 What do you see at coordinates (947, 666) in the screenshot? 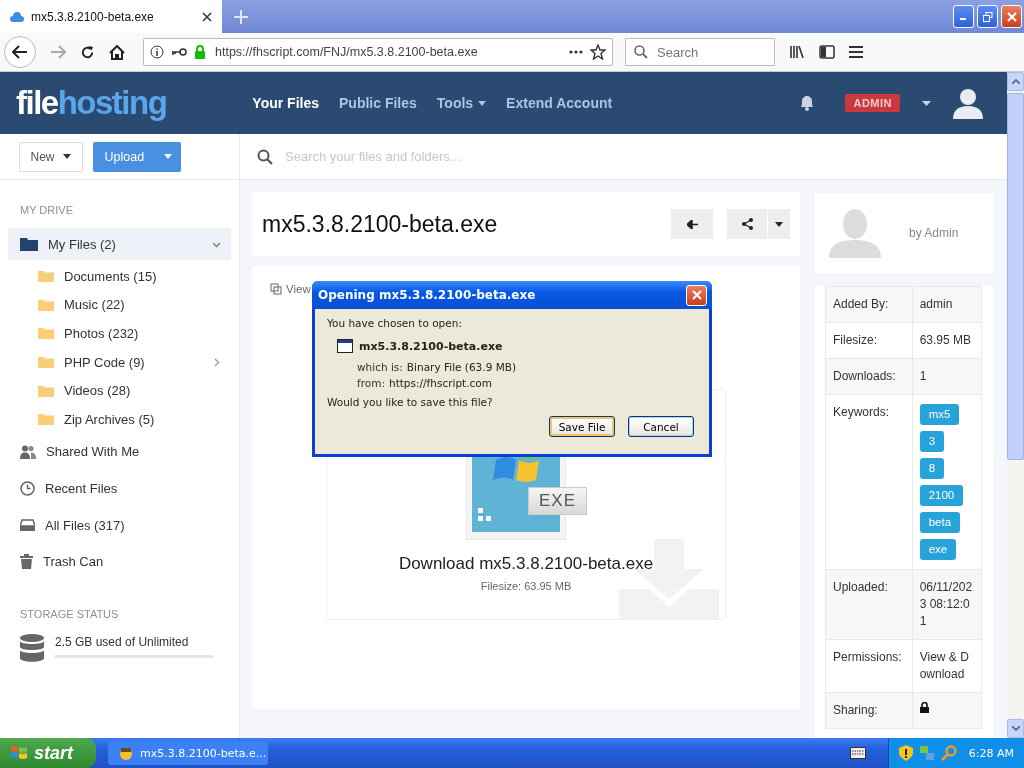
I see `detail-value: View & Download` at bounding box center [947, 666].